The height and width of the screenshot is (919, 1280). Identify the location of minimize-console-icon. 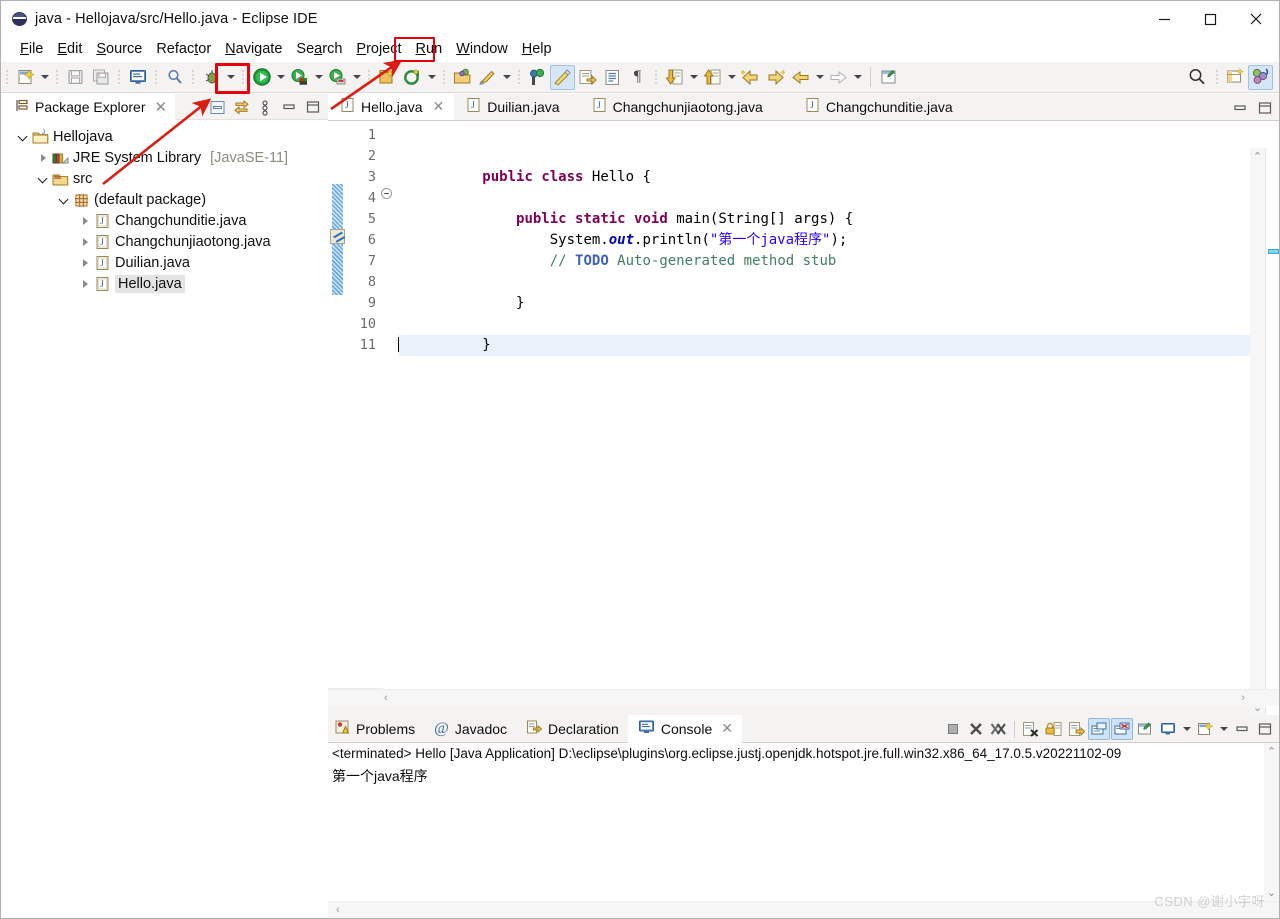
(1242, 729).